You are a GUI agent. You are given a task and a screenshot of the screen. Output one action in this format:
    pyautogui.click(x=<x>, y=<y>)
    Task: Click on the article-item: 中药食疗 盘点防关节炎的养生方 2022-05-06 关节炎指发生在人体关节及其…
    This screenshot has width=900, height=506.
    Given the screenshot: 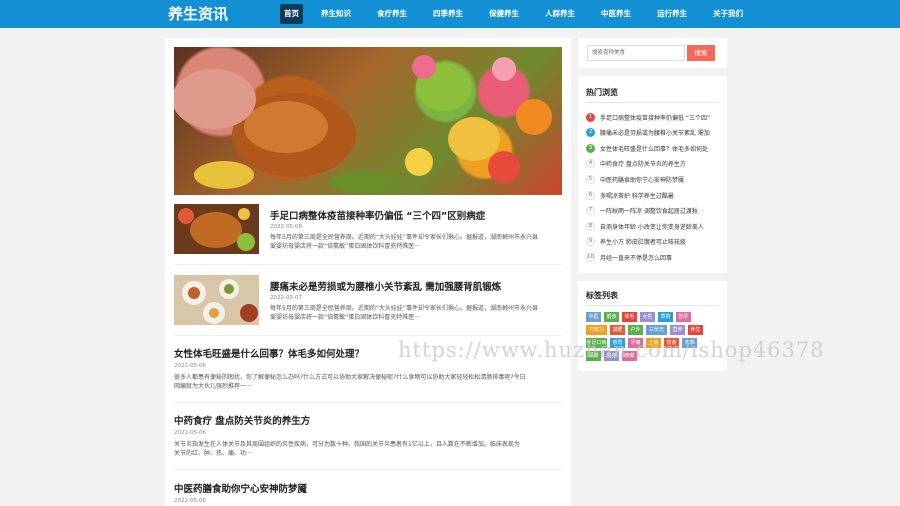 What is the action you would take?
    pyautogui.click(x=368, y=447)
    